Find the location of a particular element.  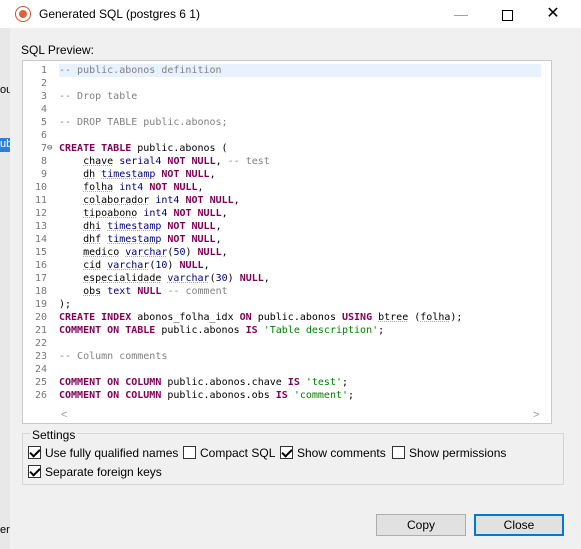

code-line: 6 is located at coordinates (287, 135).